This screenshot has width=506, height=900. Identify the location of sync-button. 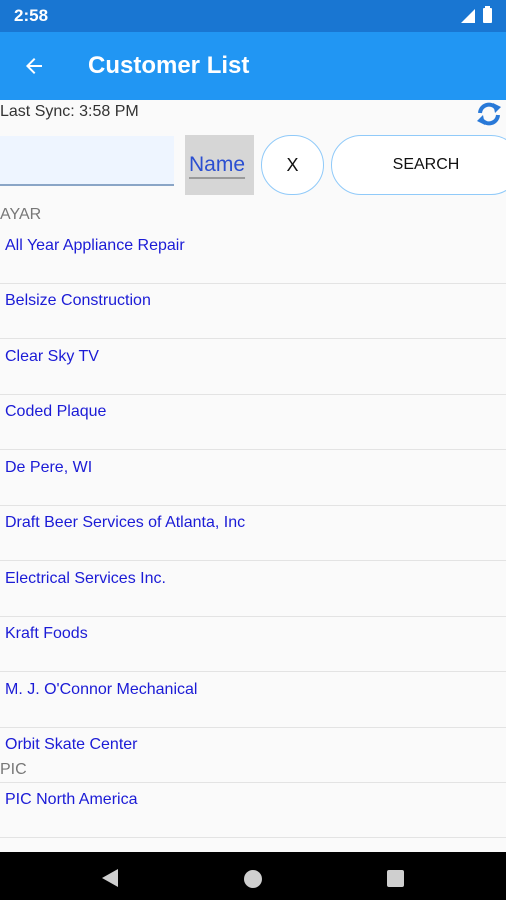
(489, 114).